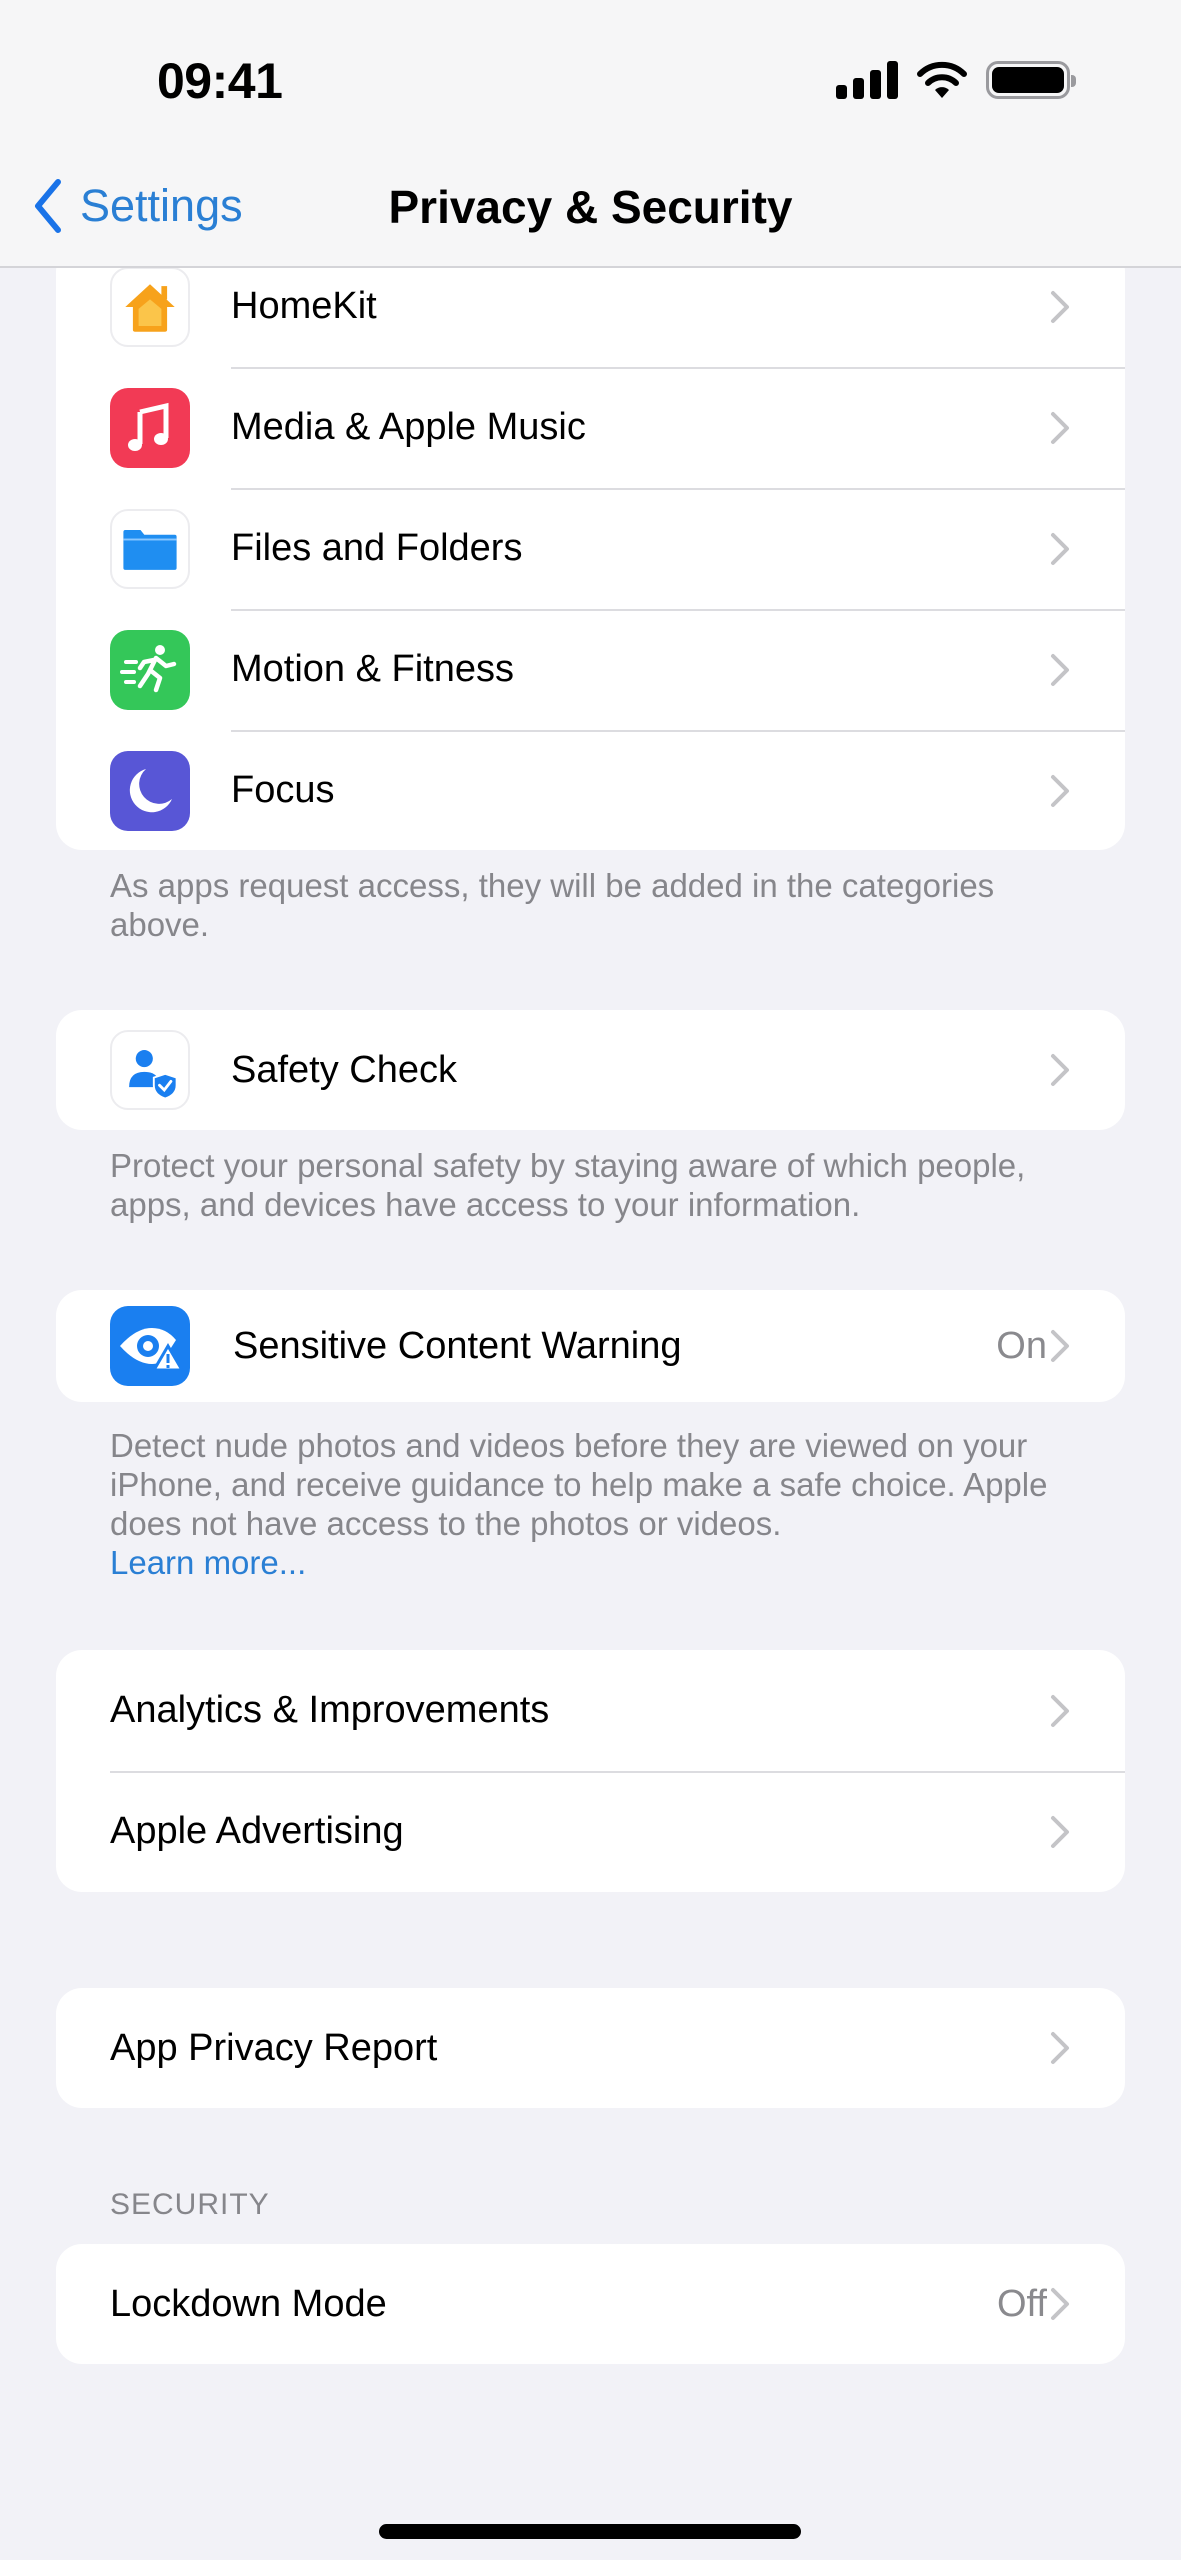 The height and width of the screenshot is (2560, 1181). Describe the element at coordinates (590, 669) in the screenshot. I see `list-item-motion-fitness: Motion & Fitness` at that location.